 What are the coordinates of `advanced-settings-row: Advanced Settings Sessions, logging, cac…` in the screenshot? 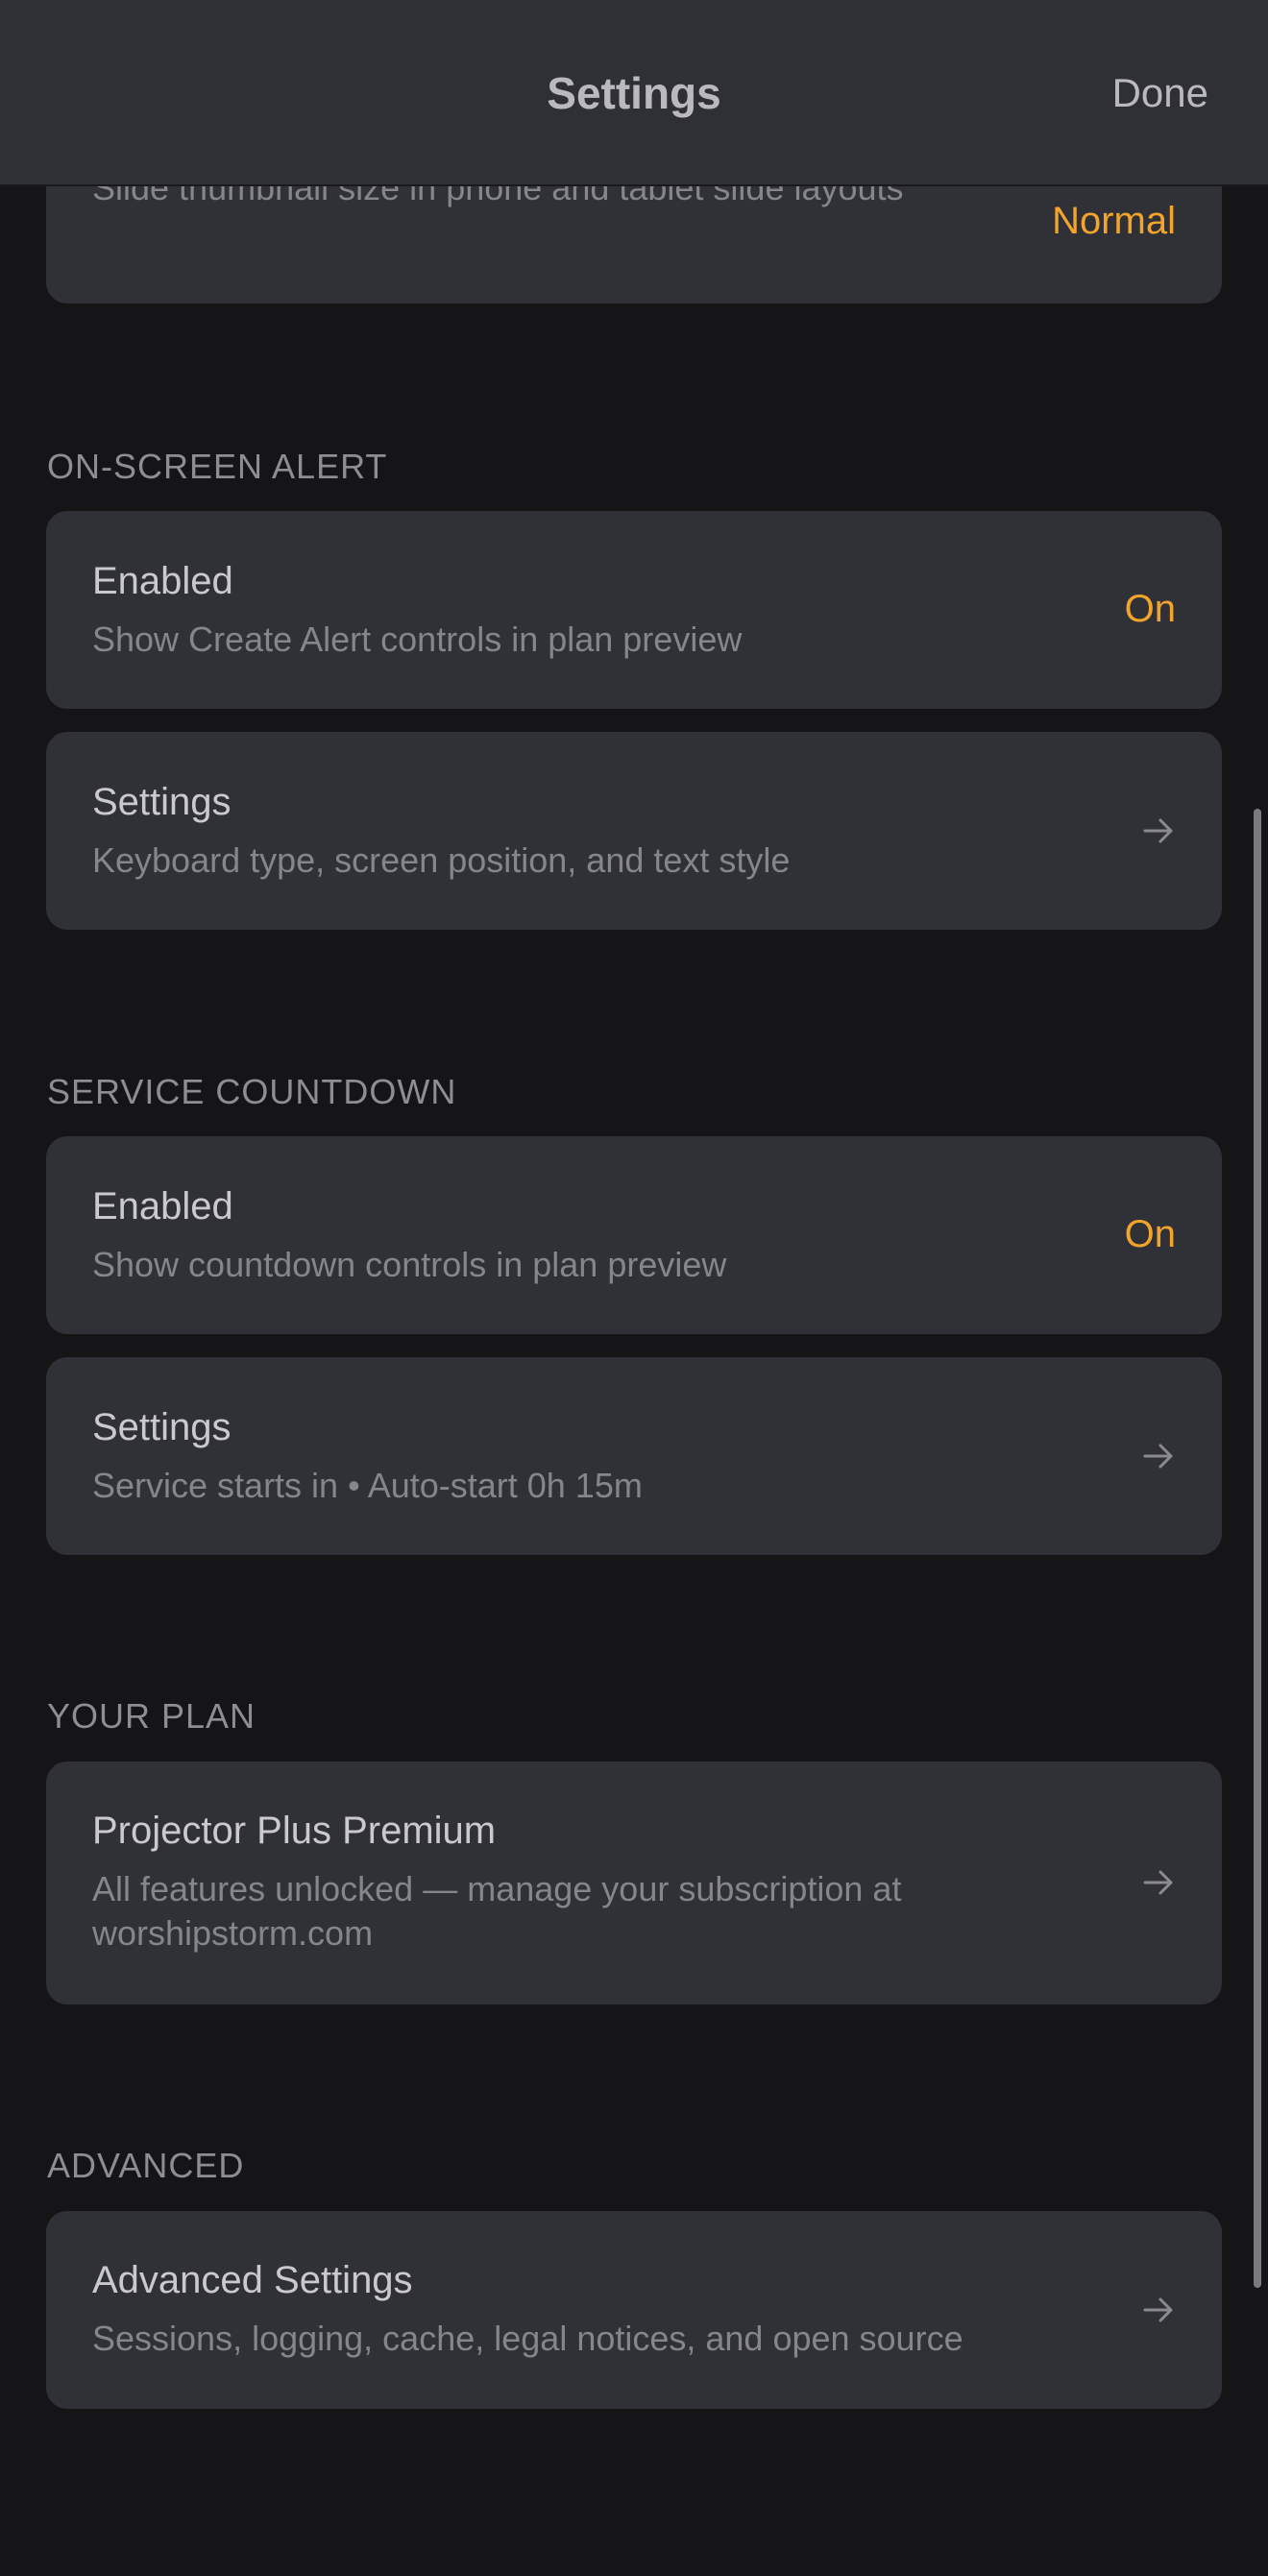 It's located at (634, 2310).